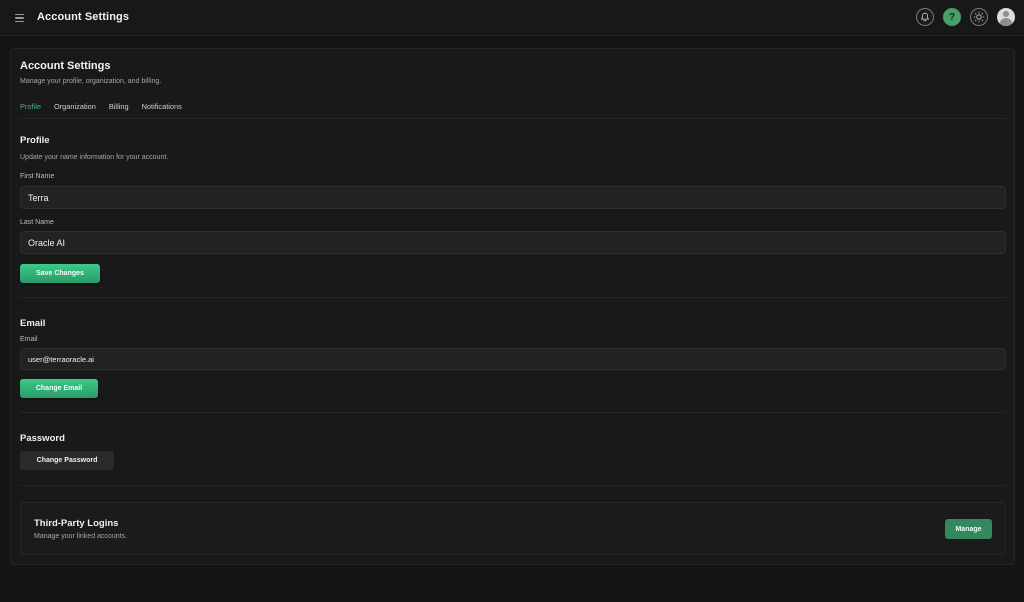 The width and height of the screenshot is (1024, 602). I want to click on tabs-divider, so click(513, 118).